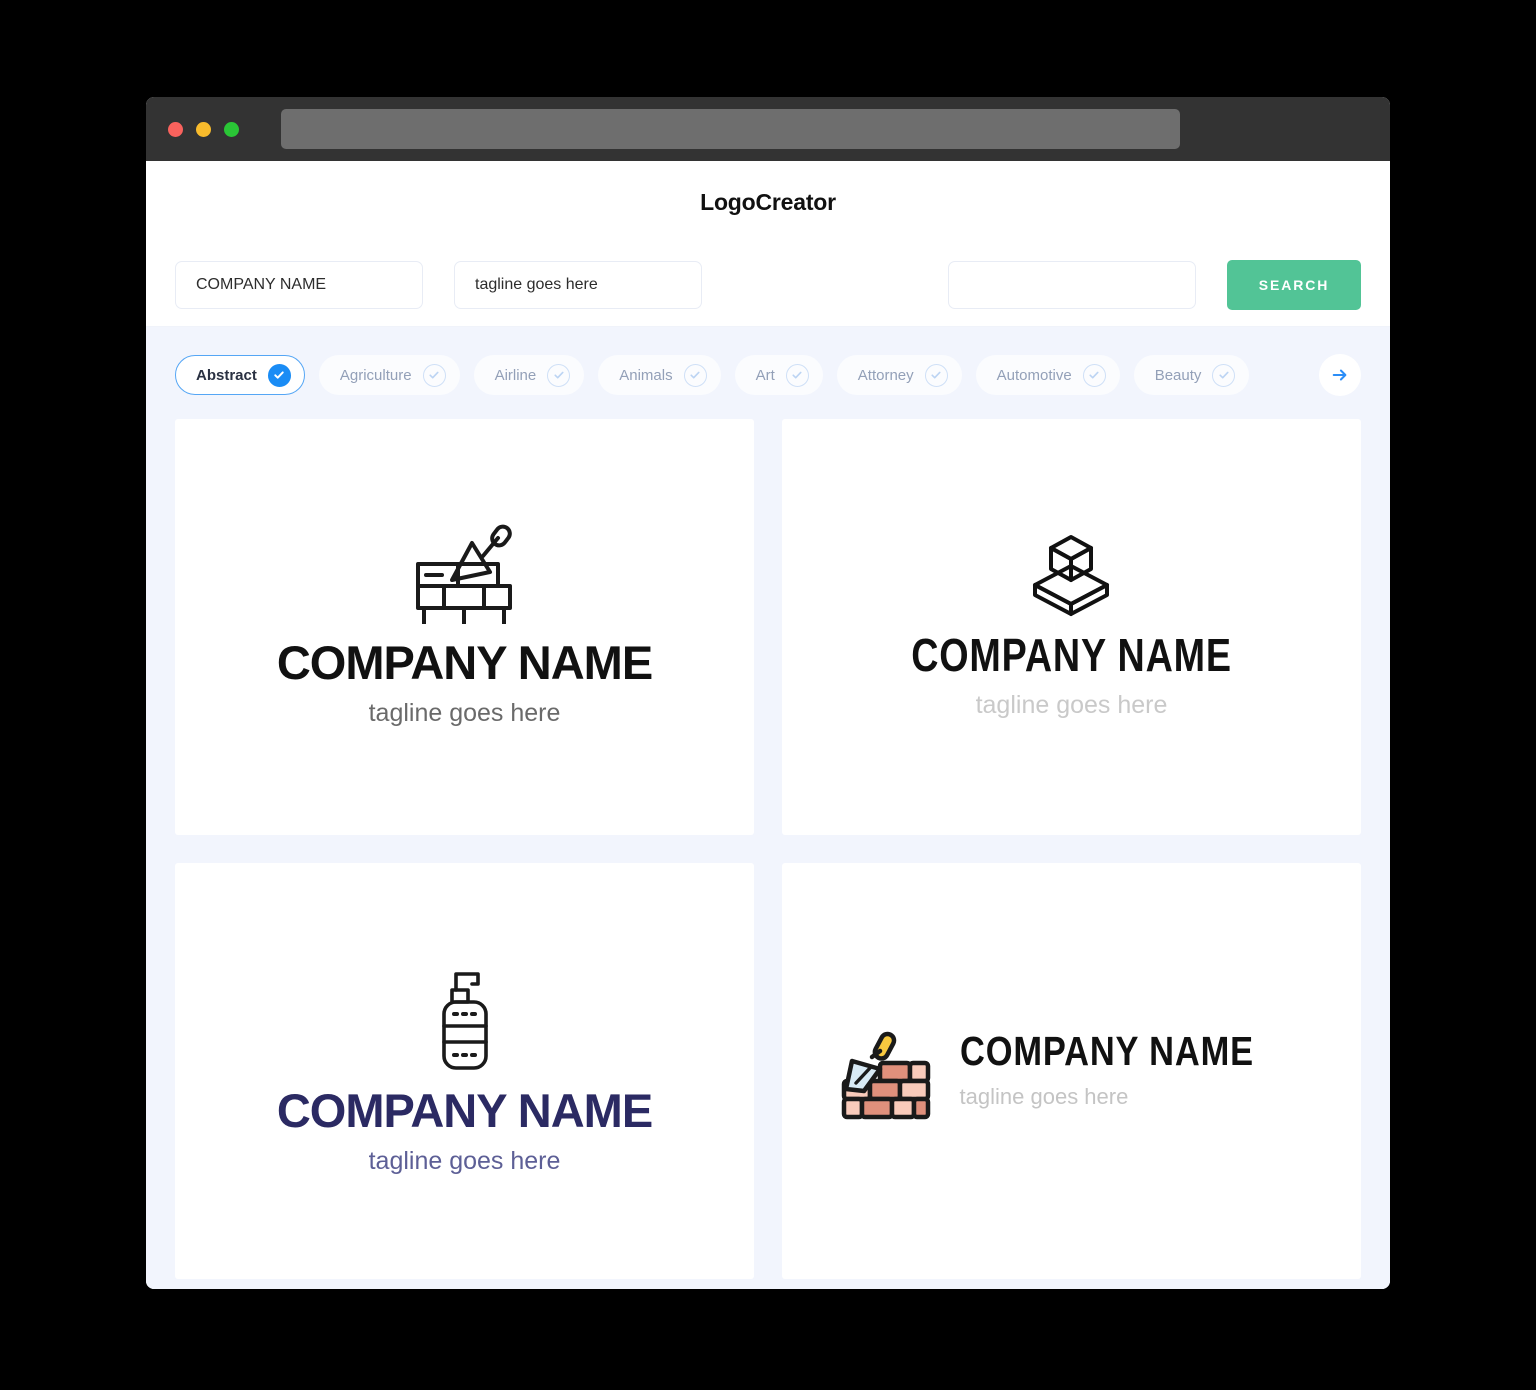 The image size is (1536, 1390). What do you see at coordinates (578, 284) in the screenshot?
I see `tagline-input` at bounding box center [578, 284].